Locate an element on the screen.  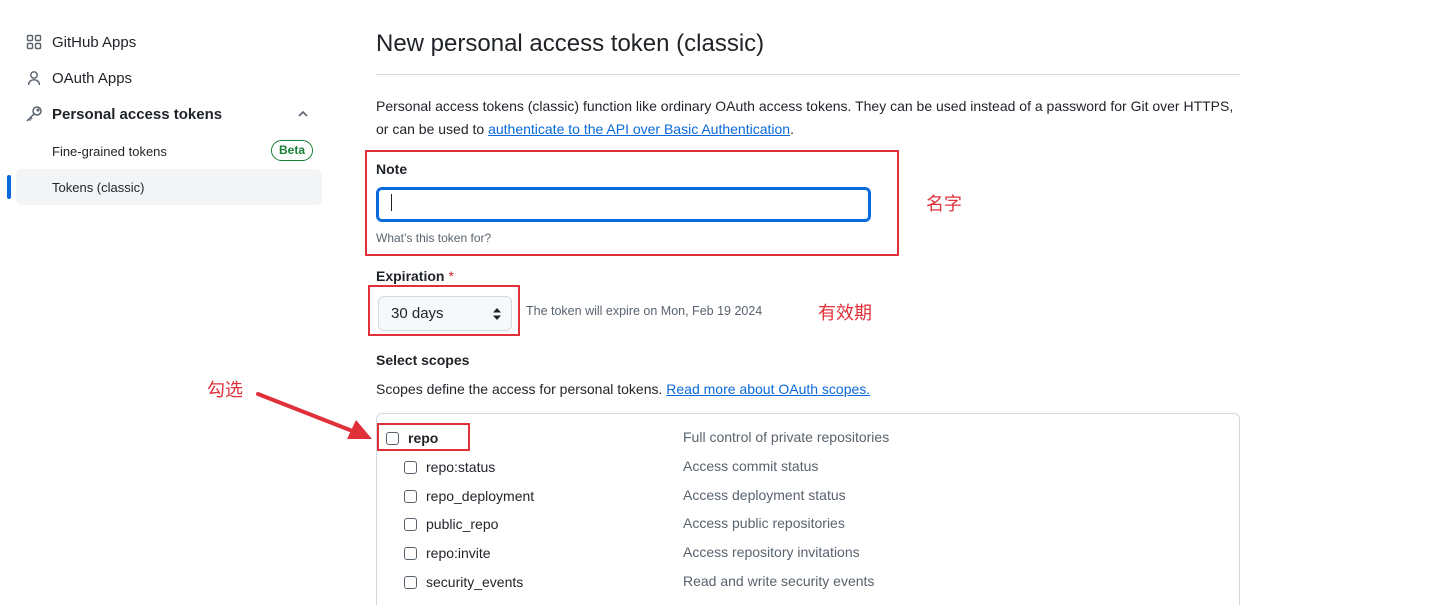
scope-checkbox-repo-status is located at coordinates (410, 467).